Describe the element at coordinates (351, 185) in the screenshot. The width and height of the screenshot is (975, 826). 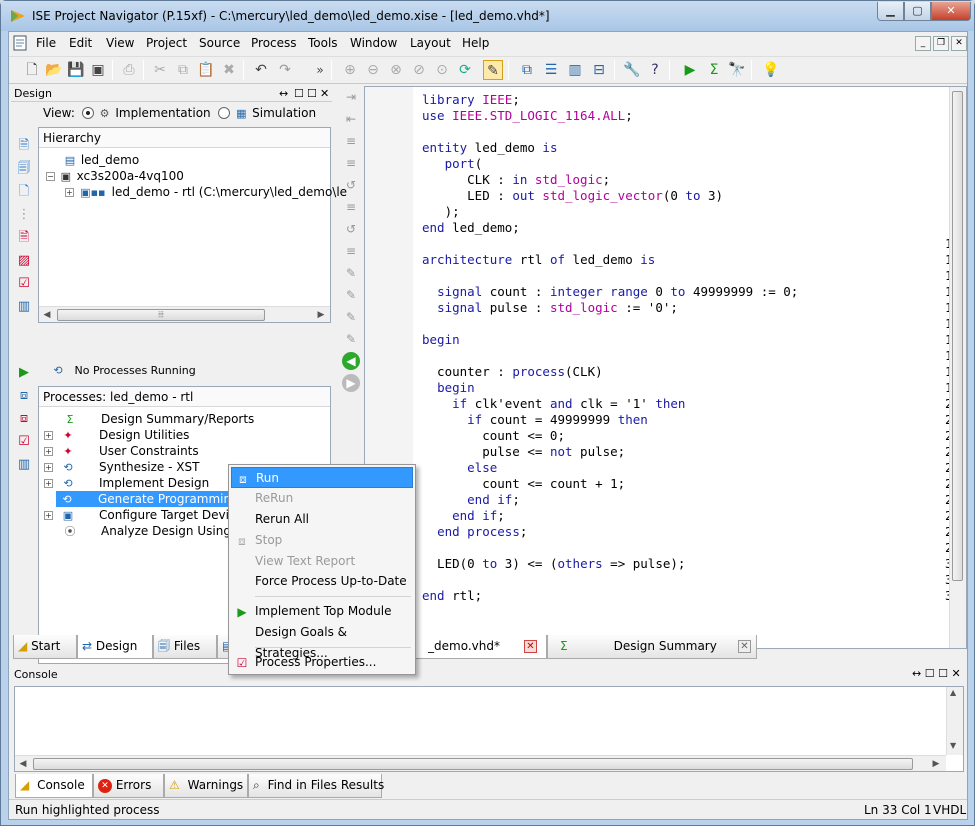
I see `bookmark-icon: ↺` at that location.